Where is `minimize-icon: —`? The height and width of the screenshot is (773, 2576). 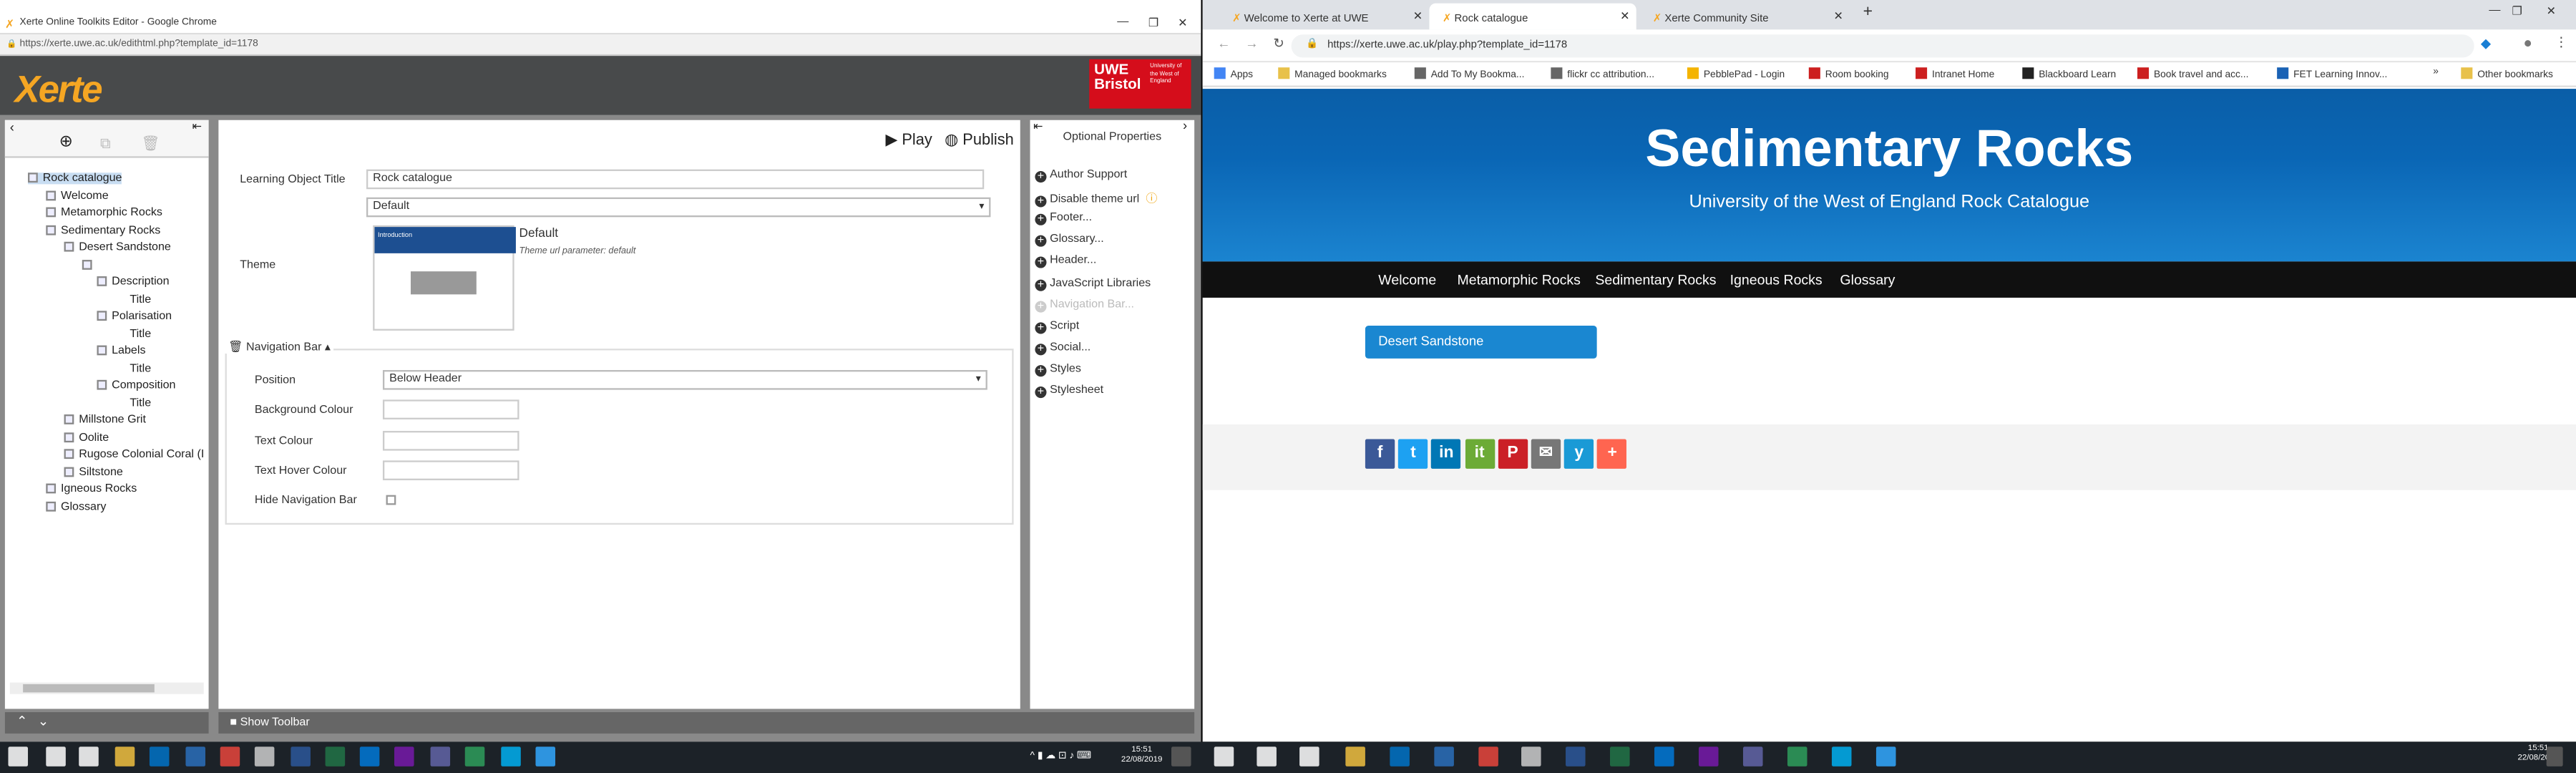 minimize-icon: — is located at coordinates (1122, 22).